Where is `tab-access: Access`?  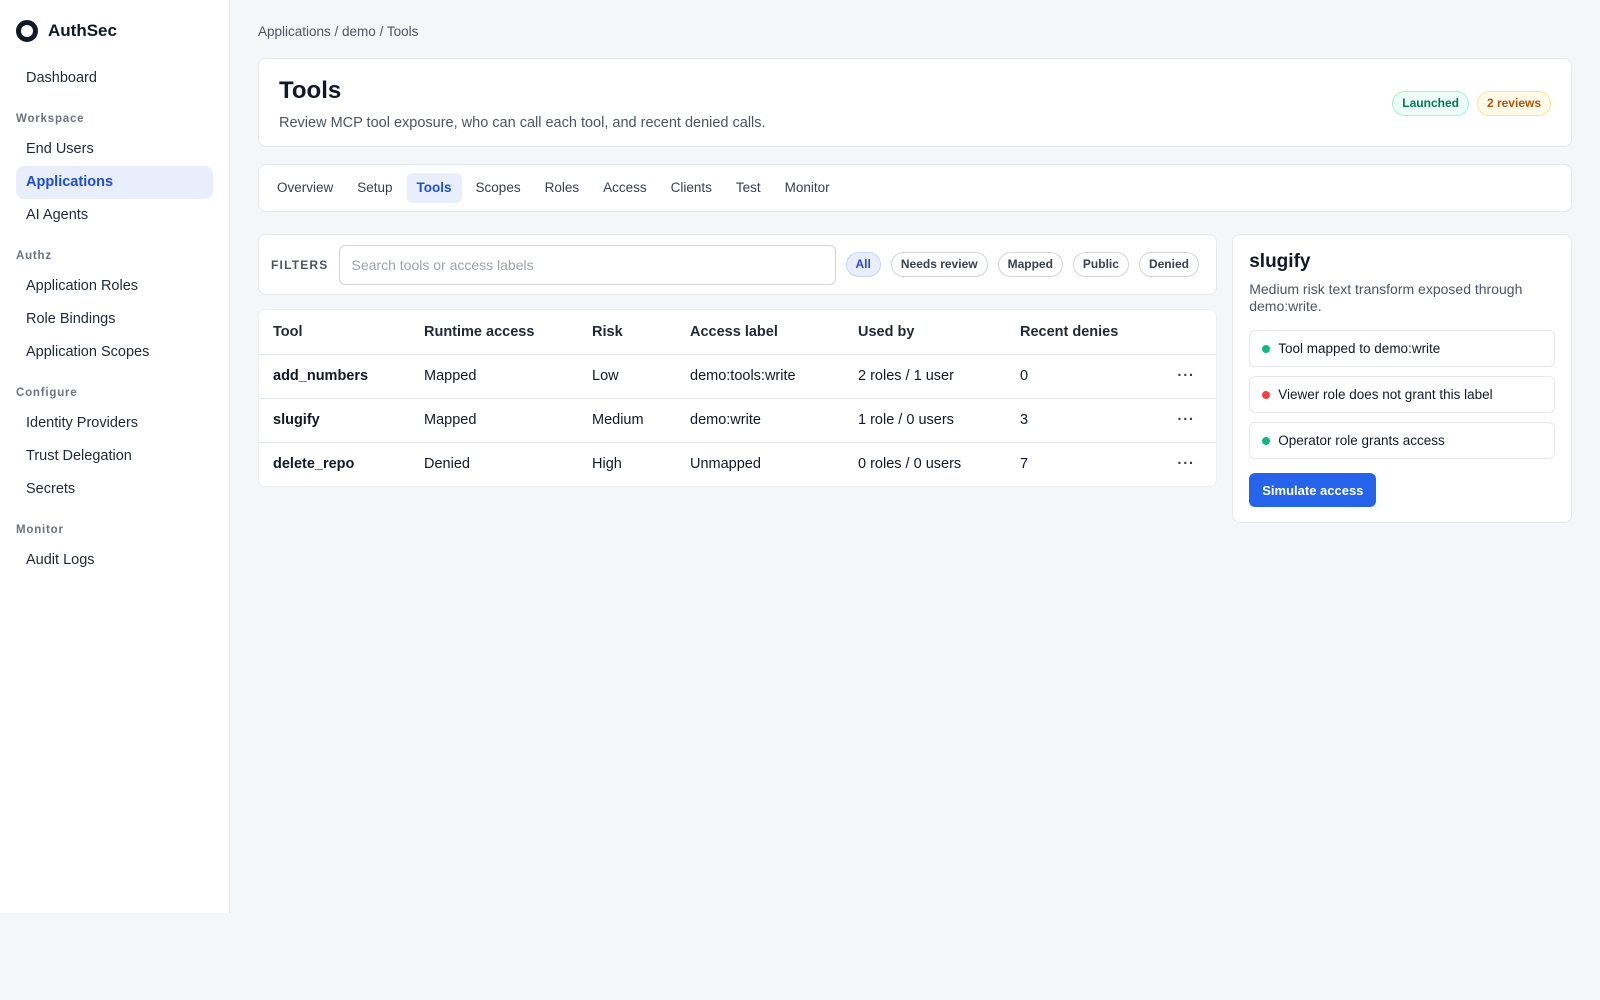
tab-access: Access is located at coordinates (625, 188).